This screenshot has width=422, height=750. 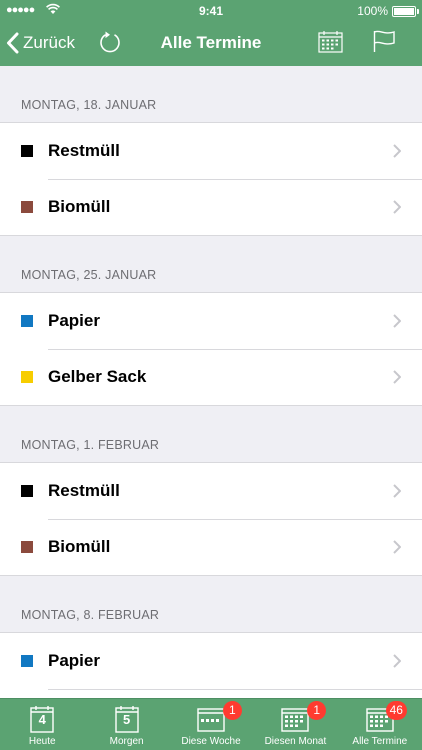 What do you see at coordinates (295, 724) in the screenshot?
I see `tab-diesen-monat: 1 Diesen Monat` at bounding box center [295, 724].